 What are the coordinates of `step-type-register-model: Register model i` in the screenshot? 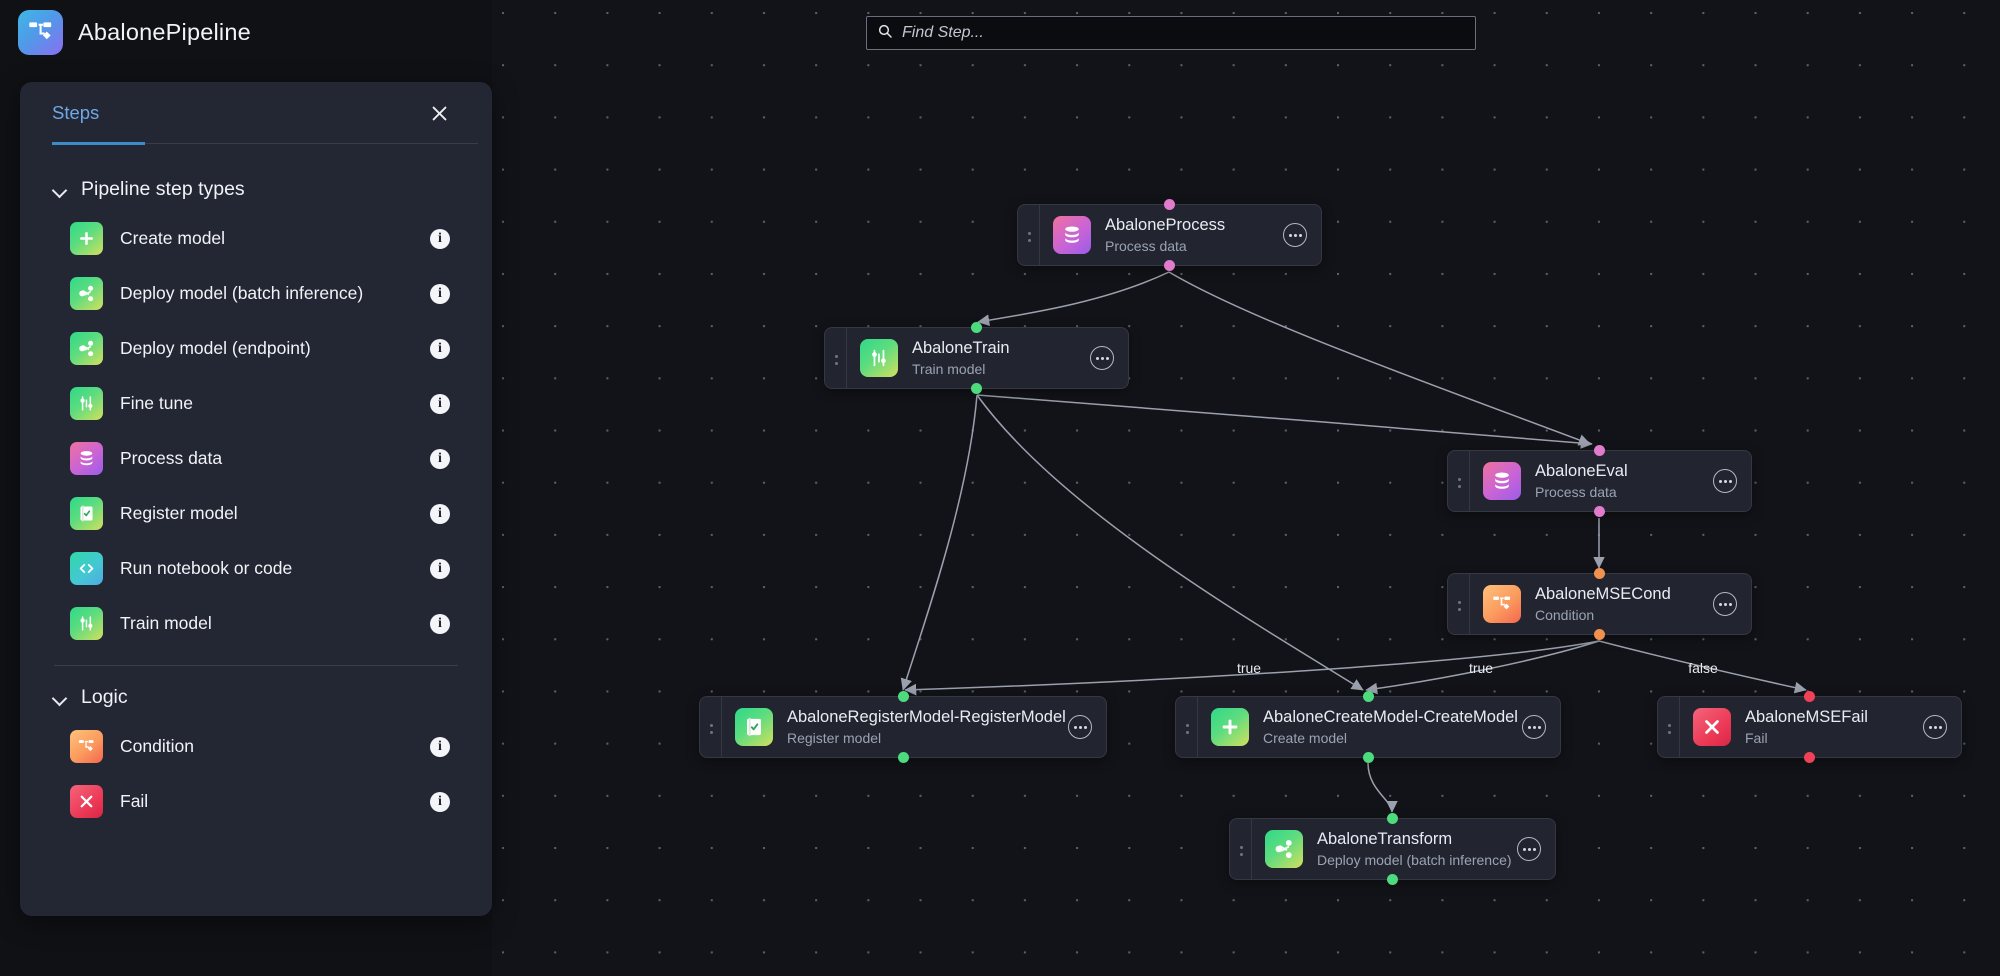 It's located at (256, 513).